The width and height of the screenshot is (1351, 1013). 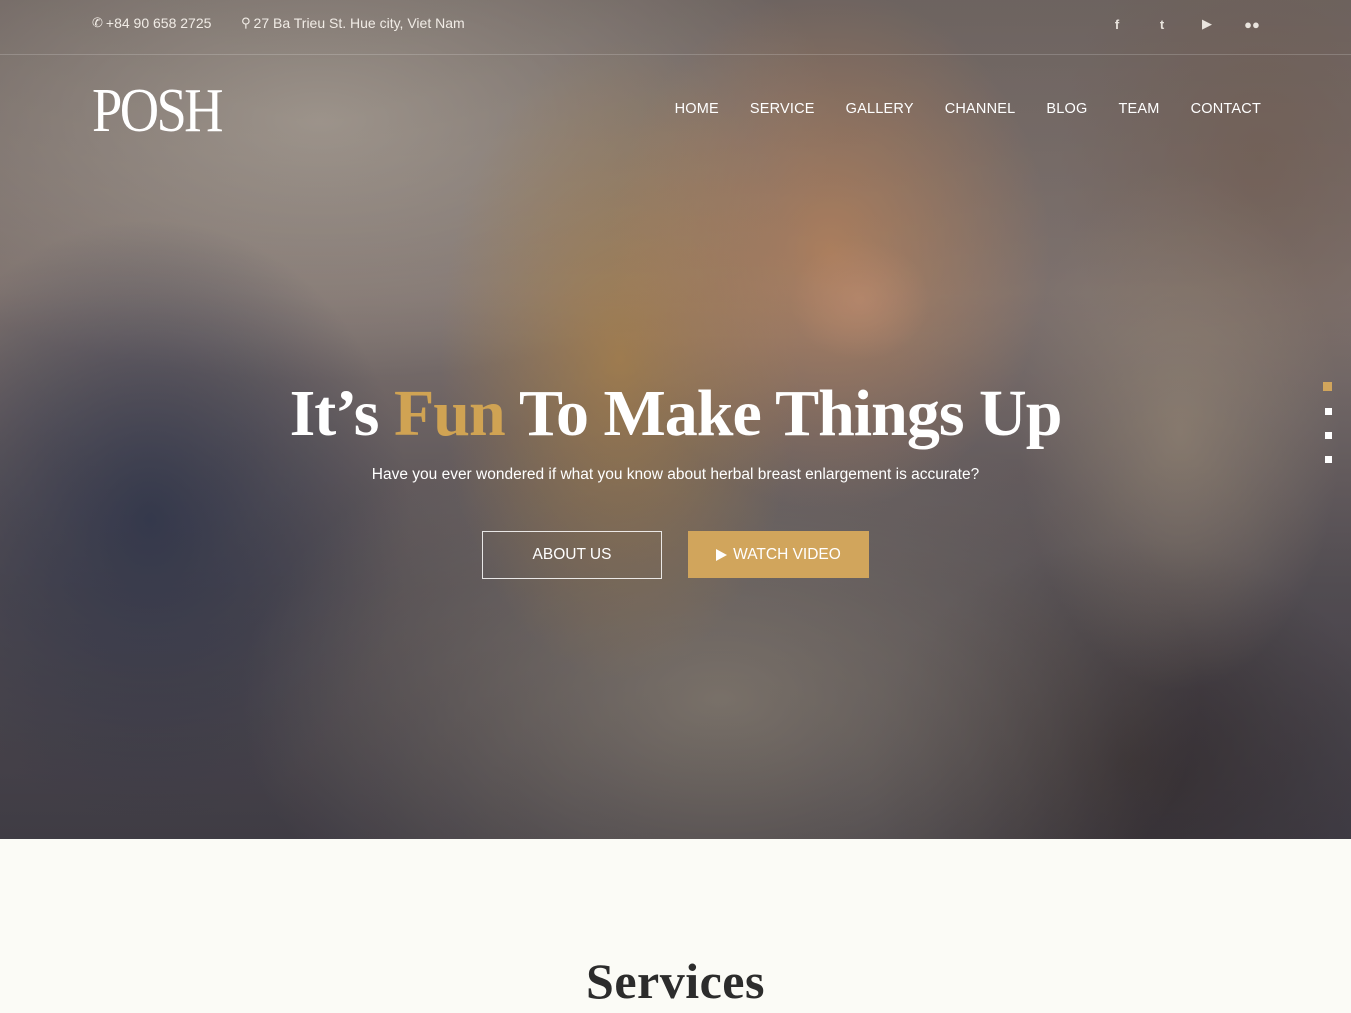 I want to click on nav-contact: CONTACT, so click(x=1226, y=109).